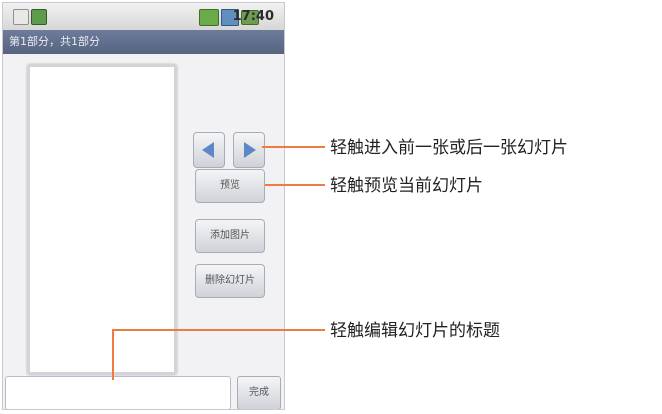 This screenshot has height=414, width=662. What do you see at coordinates (230, 281) in the screenshot?
I see `delete-slide-button: 删除幻灯片` at bounding box center [230, 281].